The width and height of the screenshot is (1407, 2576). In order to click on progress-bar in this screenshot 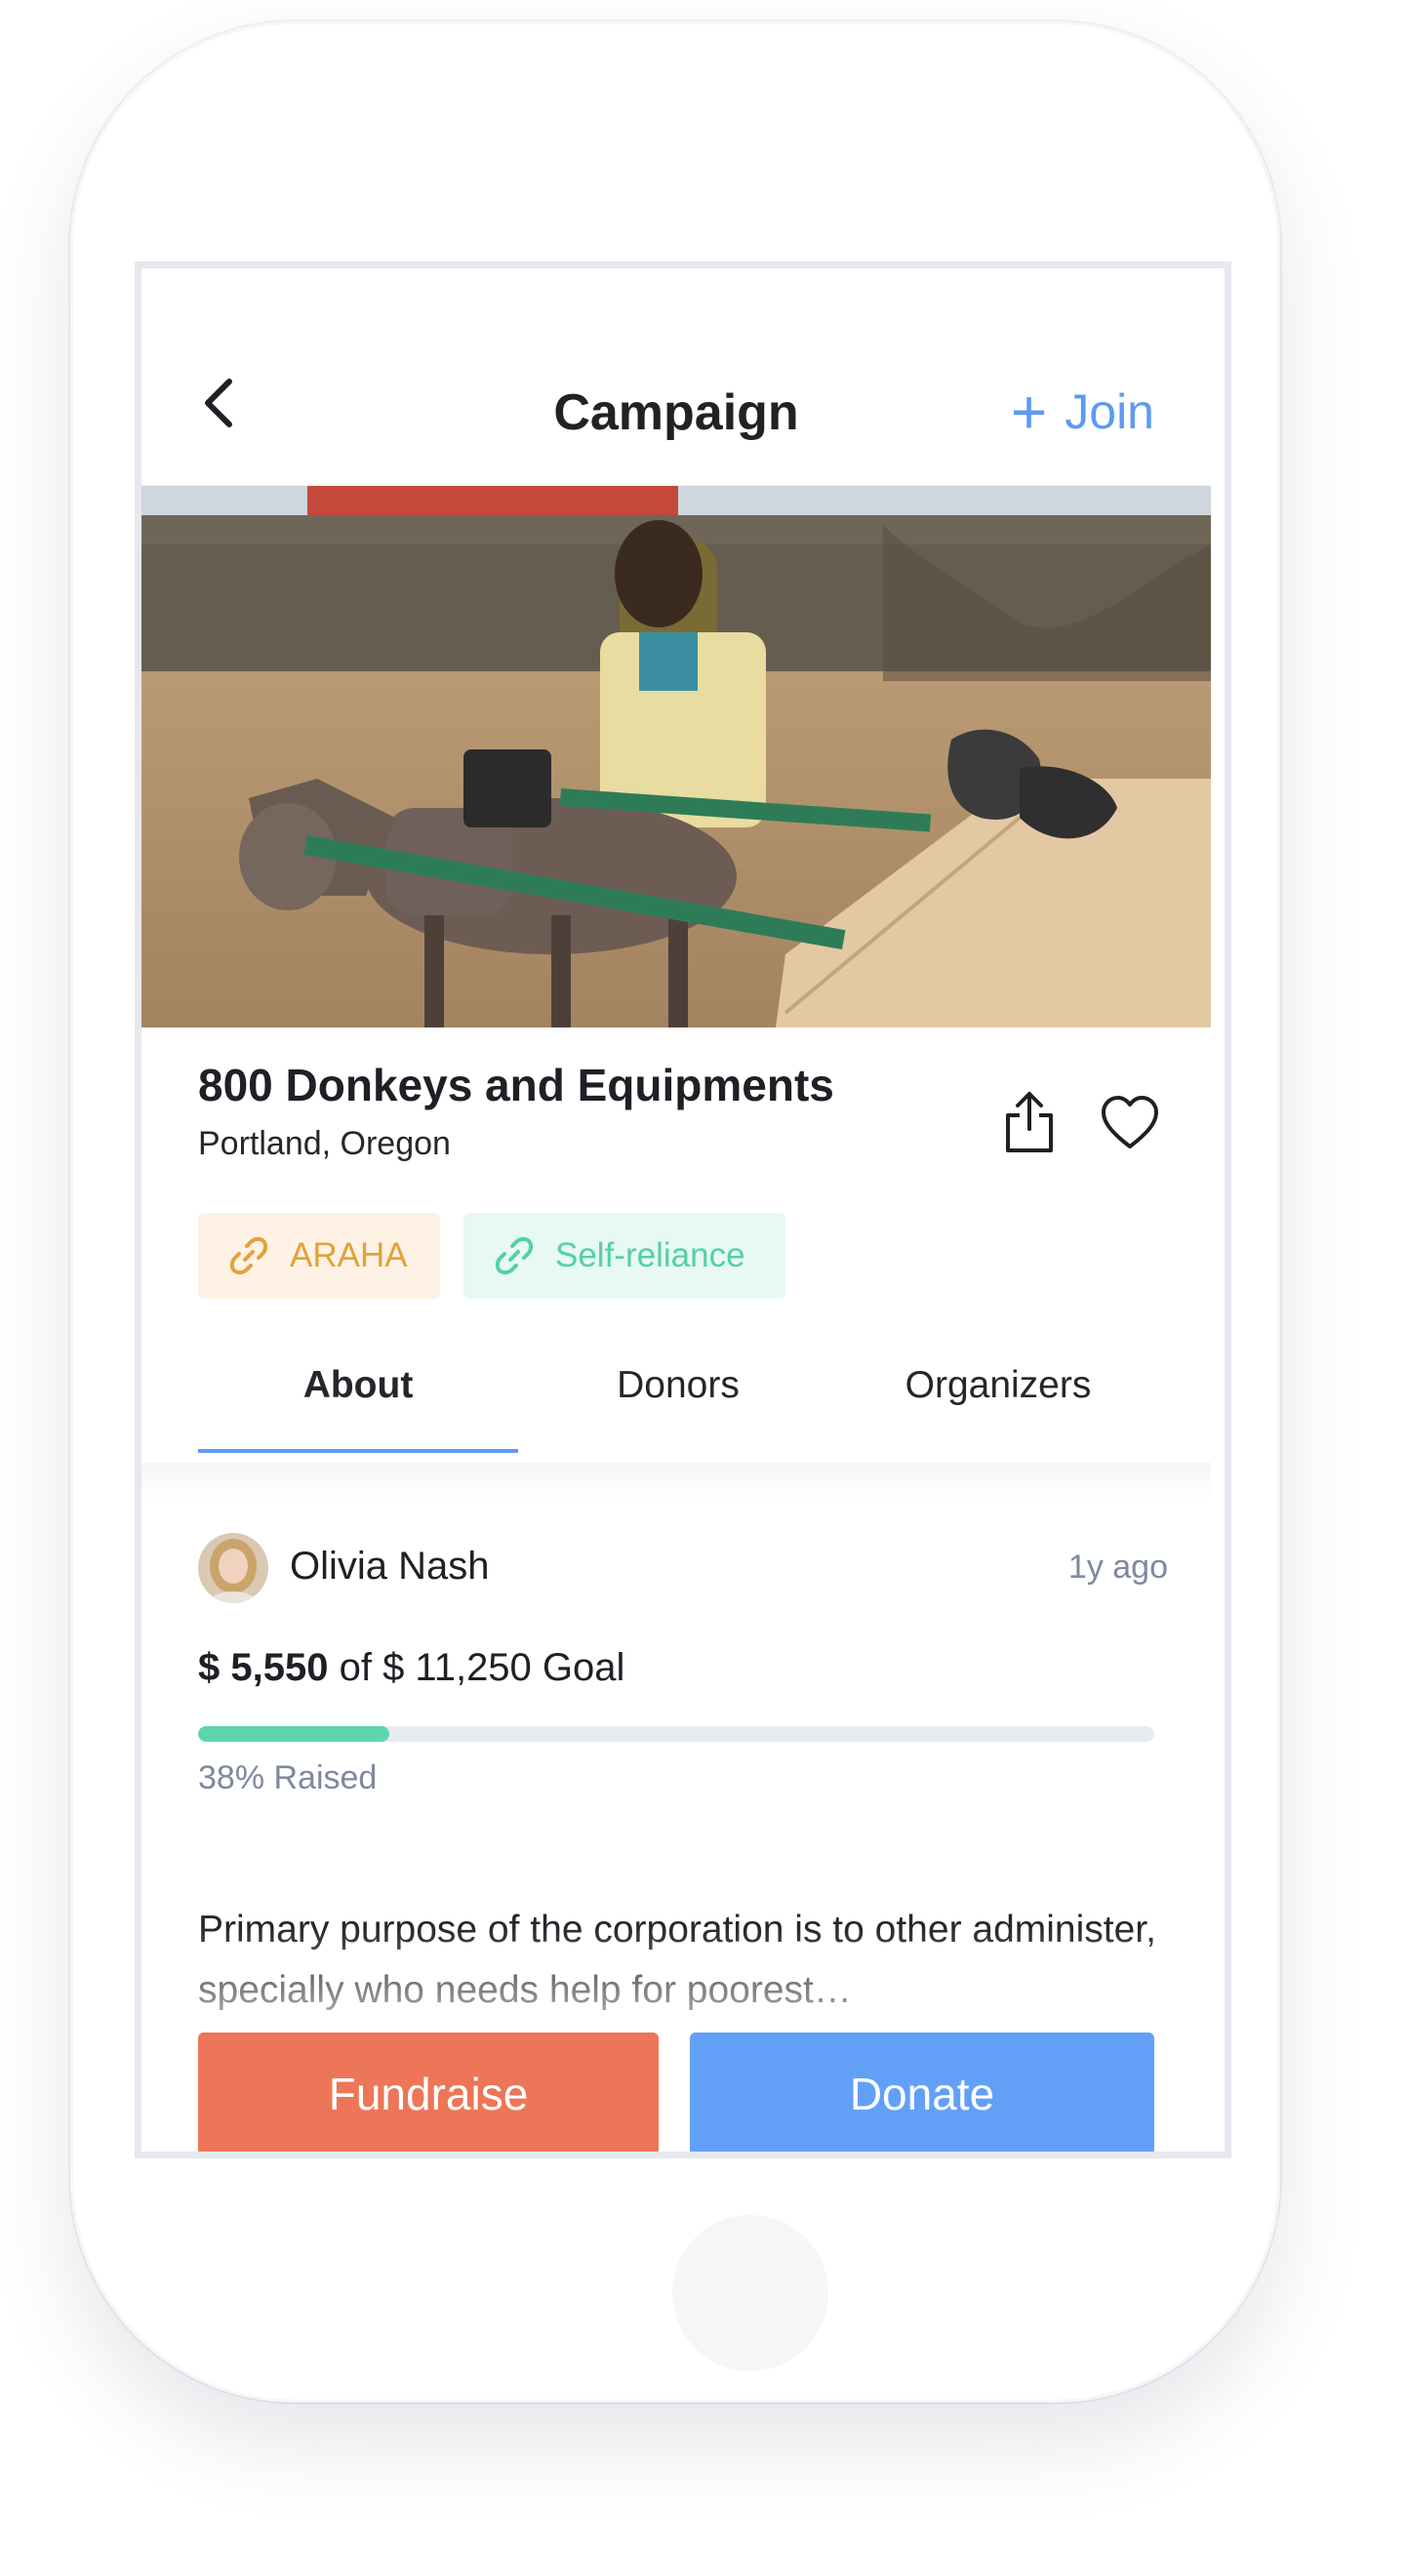, I will do `click(676, 1734)`.